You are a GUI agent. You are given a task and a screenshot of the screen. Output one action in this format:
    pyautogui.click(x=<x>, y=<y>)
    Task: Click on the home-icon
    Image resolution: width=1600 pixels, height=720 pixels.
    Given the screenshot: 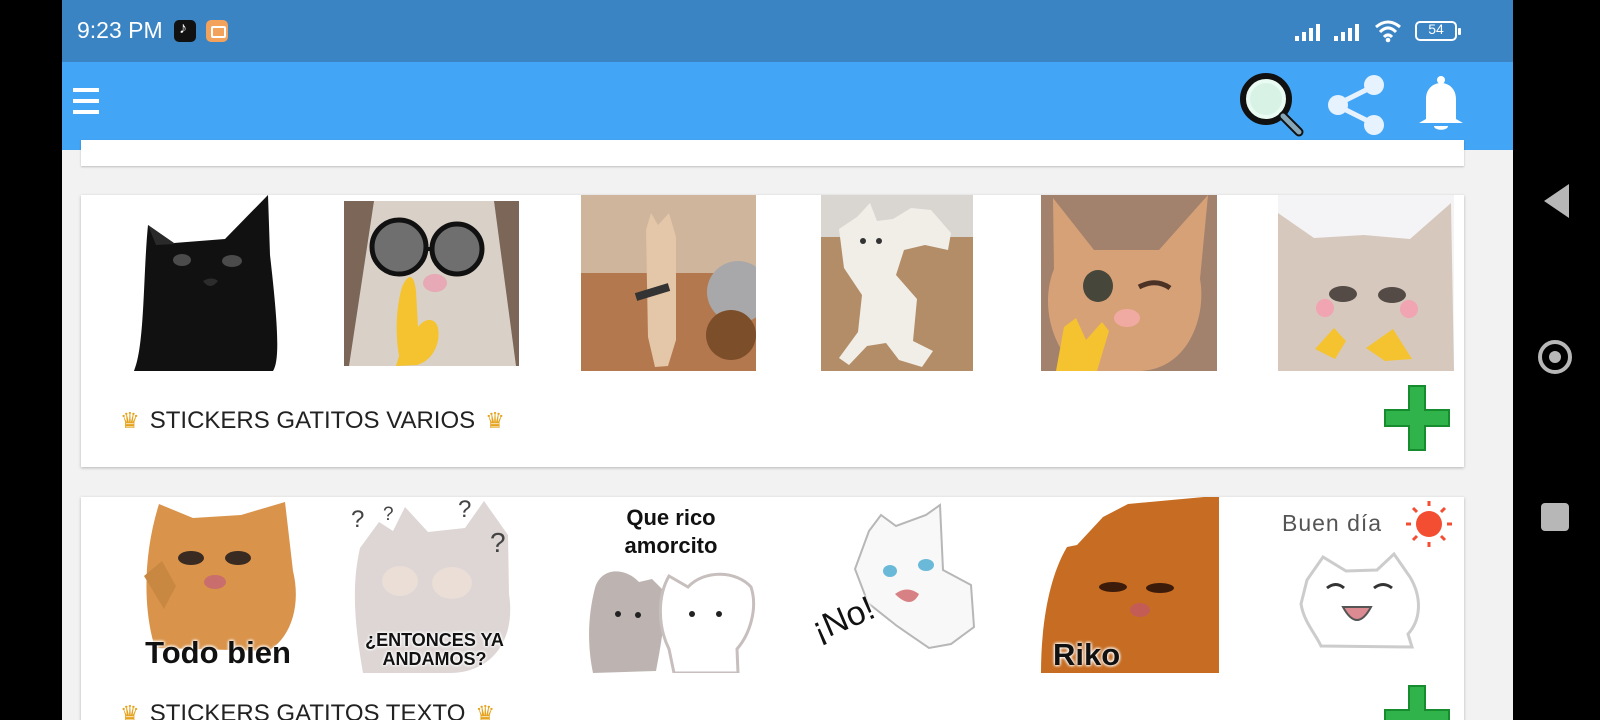 What is the action you would take?
    pyautogui.click(x=1555, y=357)
    